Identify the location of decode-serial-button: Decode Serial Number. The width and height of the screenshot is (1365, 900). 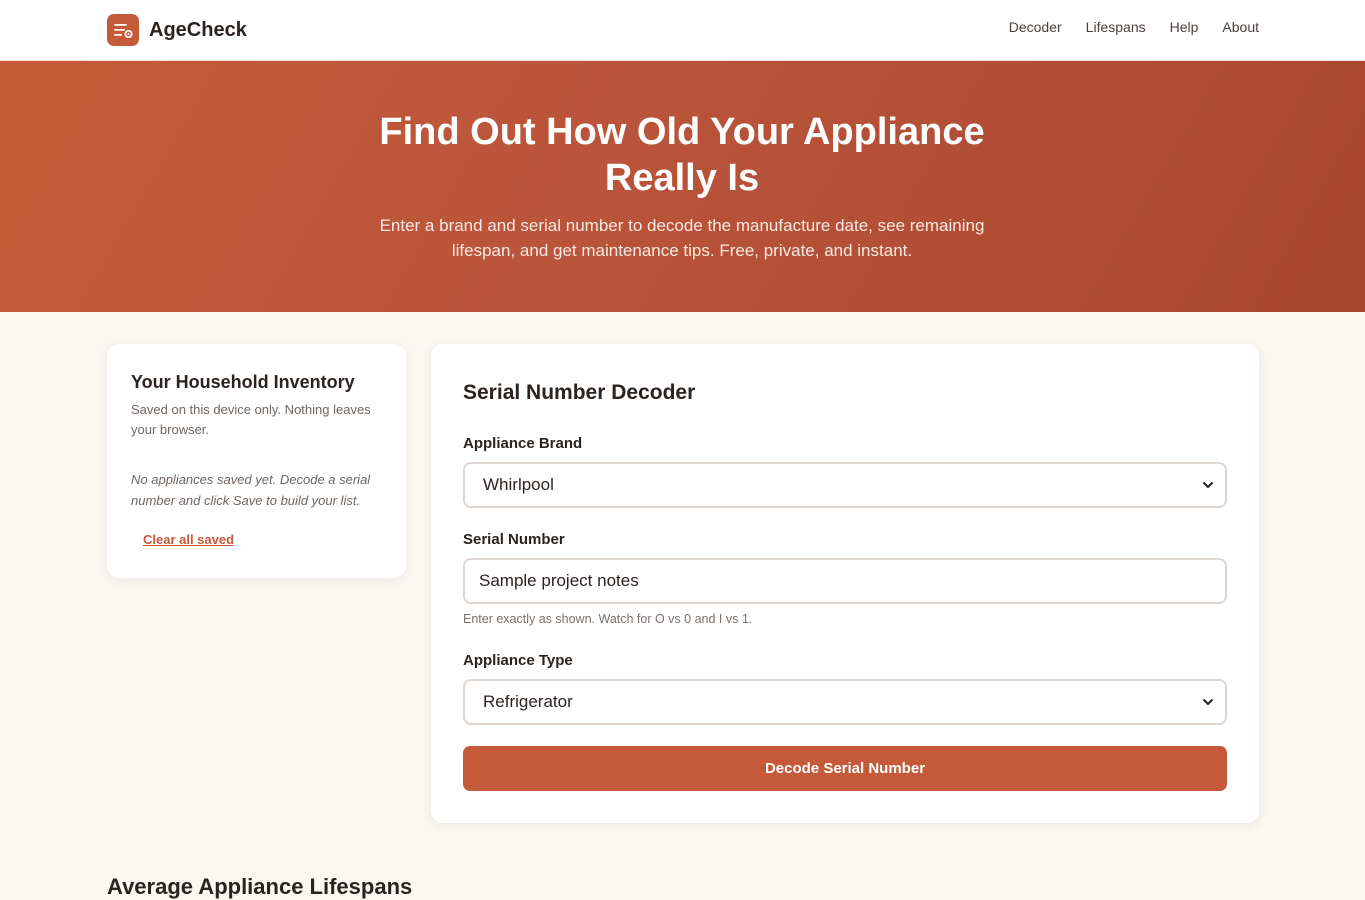
(845, 768).